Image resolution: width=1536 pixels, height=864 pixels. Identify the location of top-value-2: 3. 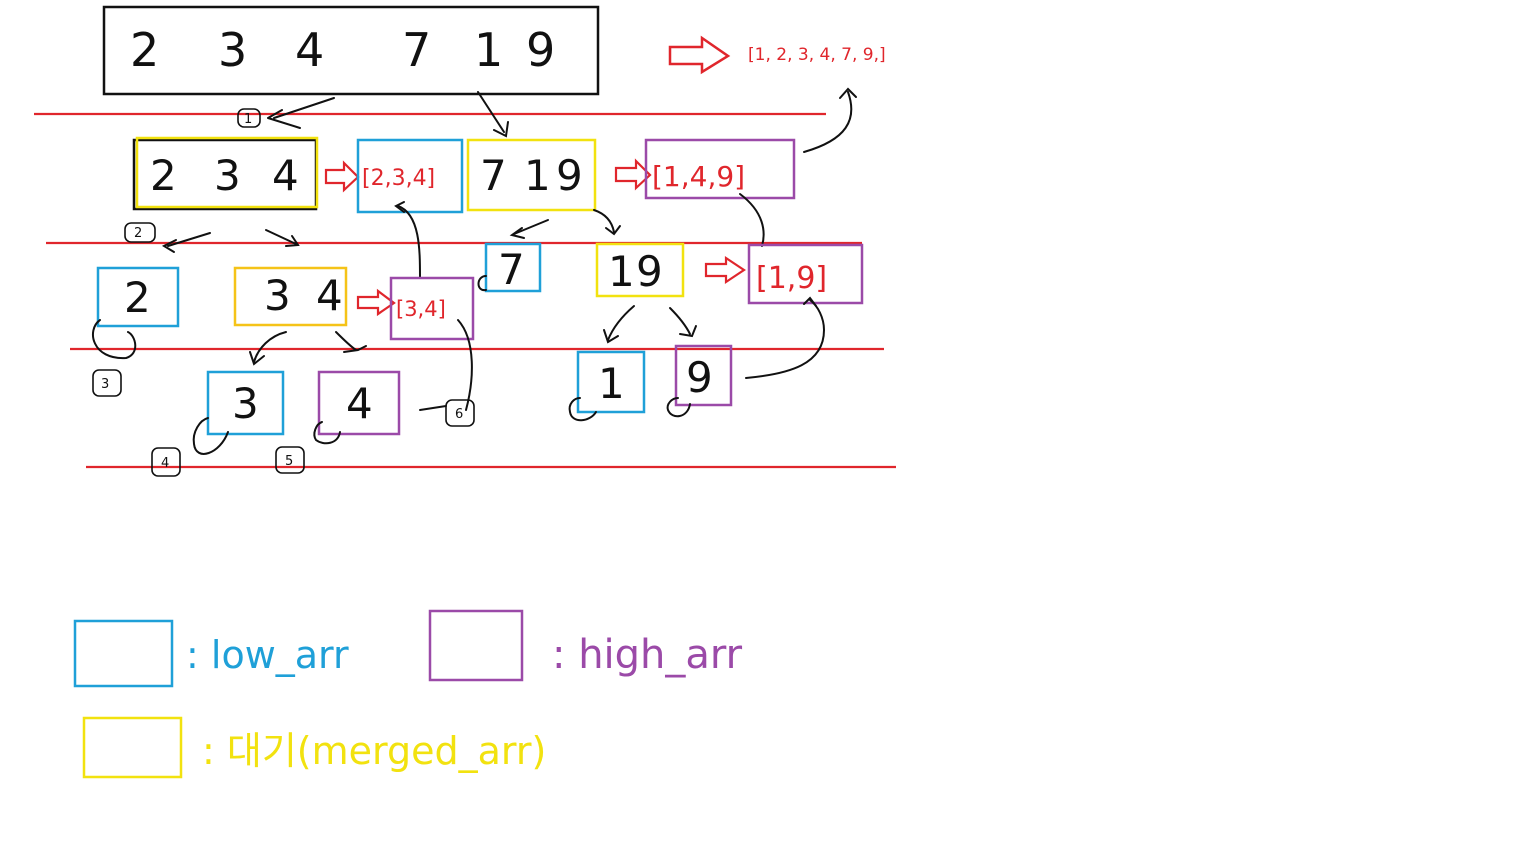
(232, 50).